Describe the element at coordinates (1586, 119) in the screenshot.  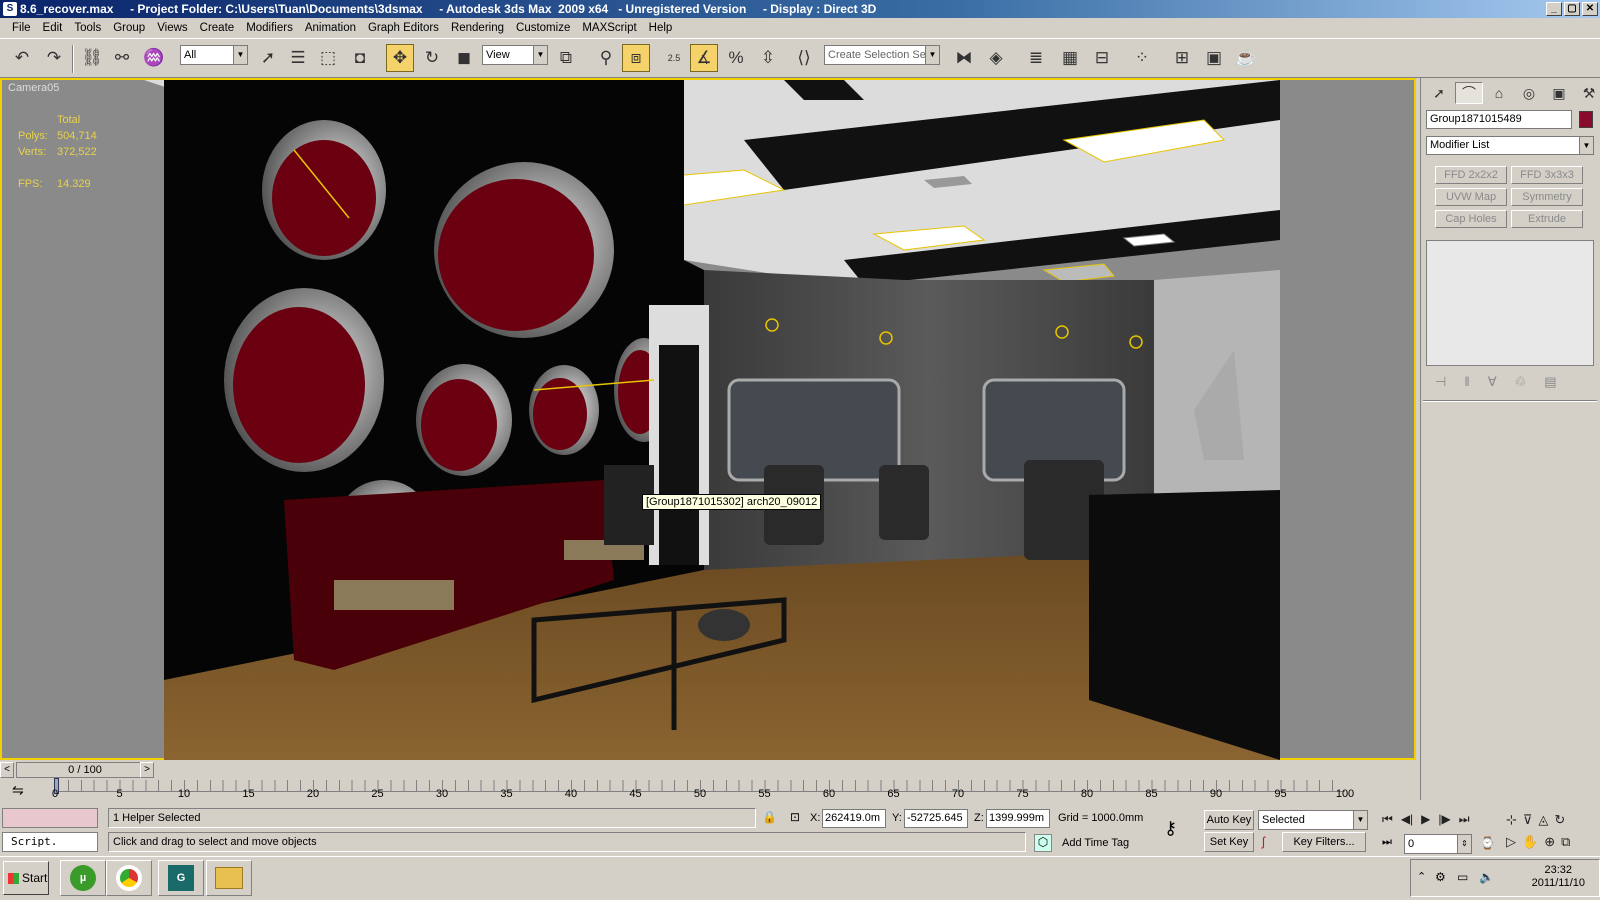
I see `object-color-swatch` at that location.